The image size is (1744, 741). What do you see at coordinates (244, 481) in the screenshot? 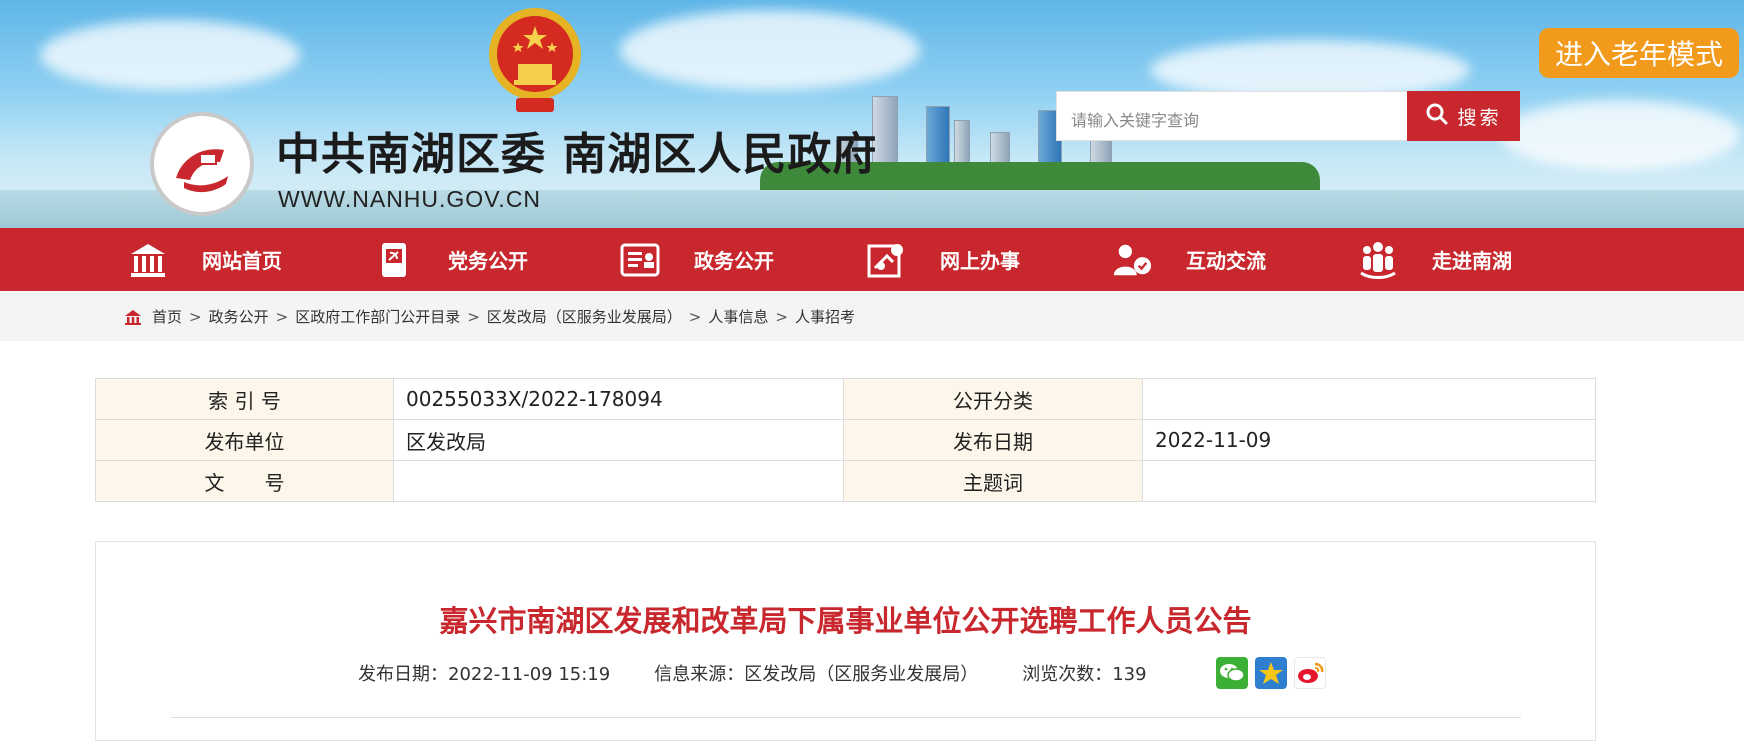
I see `docno-label: 文 号` at bounding box center [244, 481].